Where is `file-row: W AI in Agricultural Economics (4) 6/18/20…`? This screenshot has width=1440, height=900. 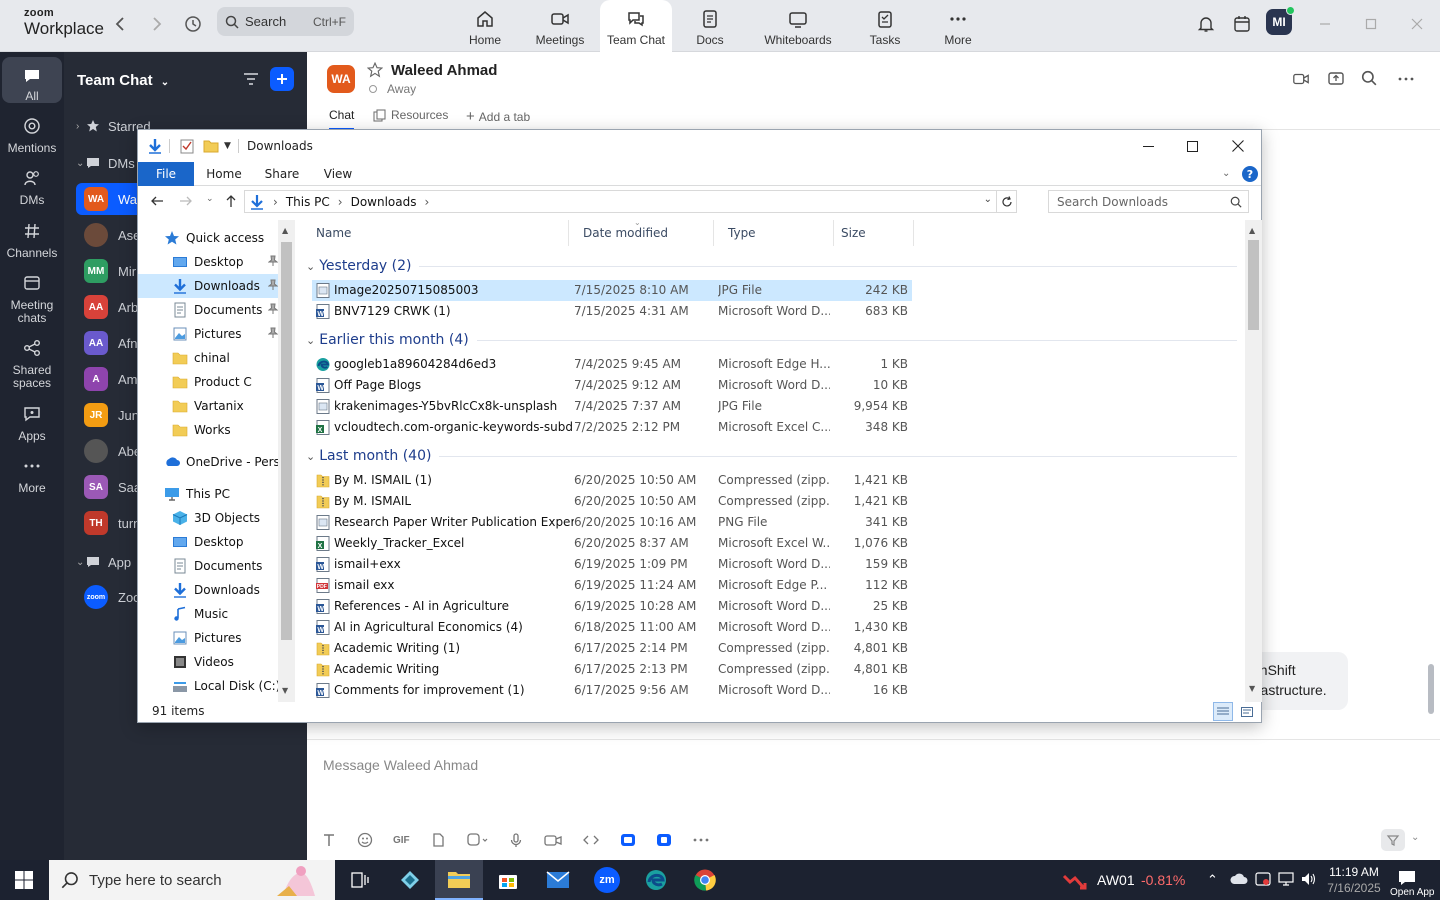 file-row: W AI in Agricultural Economics (4) 6/18/20… is located at coordinates (612, 627).